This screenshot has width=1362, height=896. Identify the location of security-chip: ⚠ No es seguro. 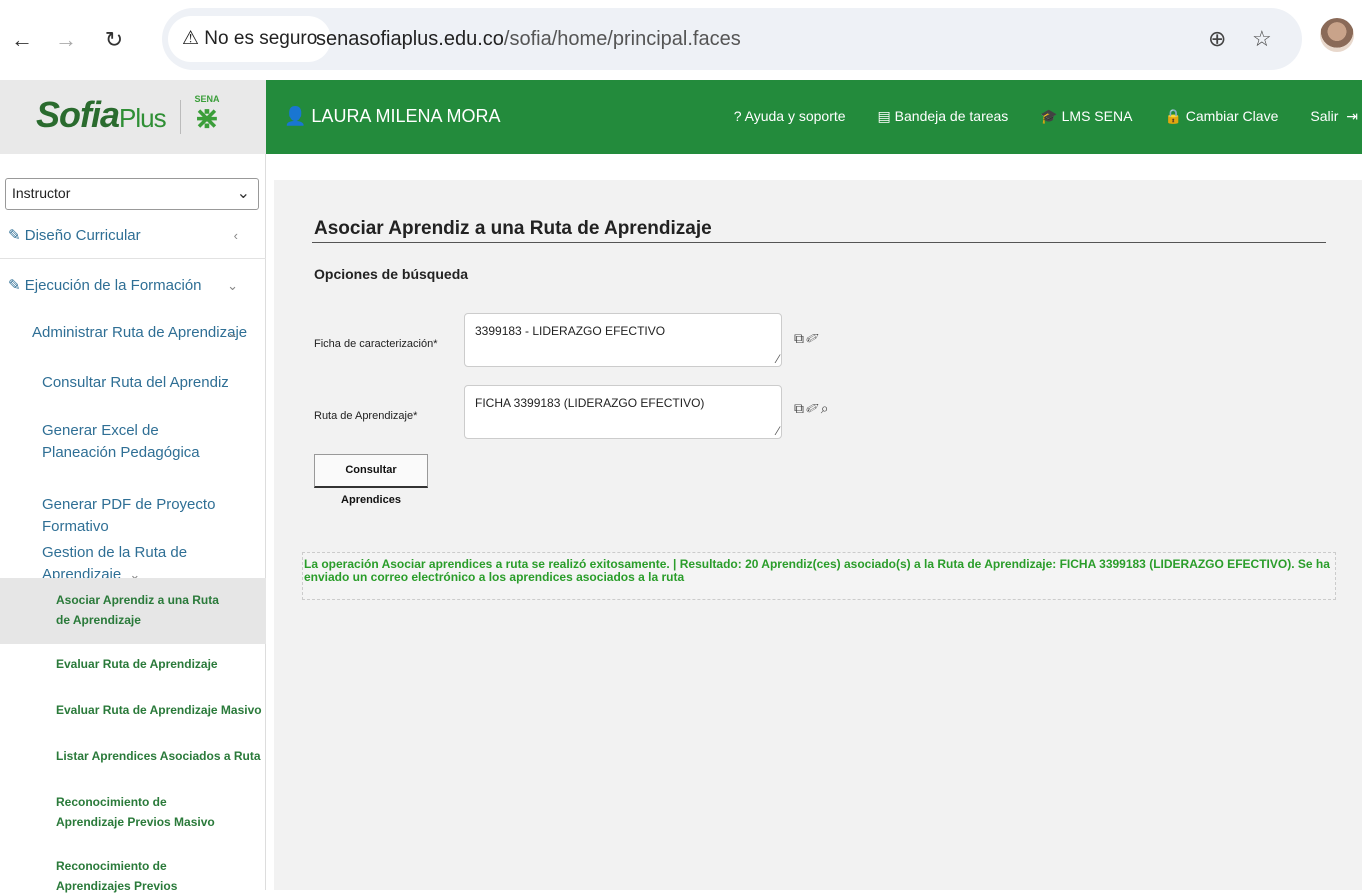
(250, 39).